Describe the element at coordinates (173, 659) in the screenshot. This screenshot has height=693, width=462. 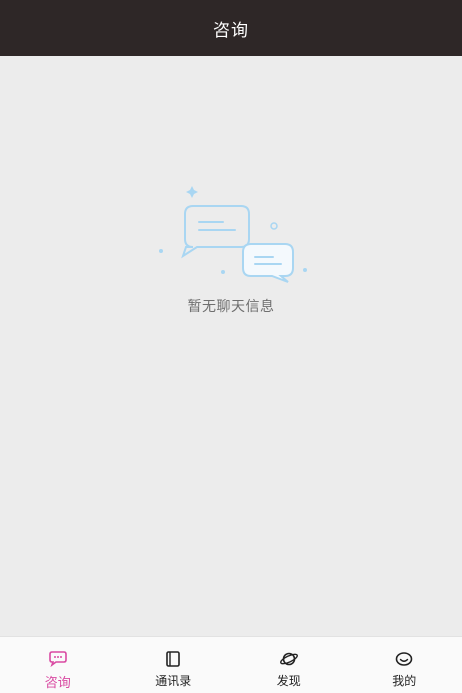
I see `address-book-icon` at that location.